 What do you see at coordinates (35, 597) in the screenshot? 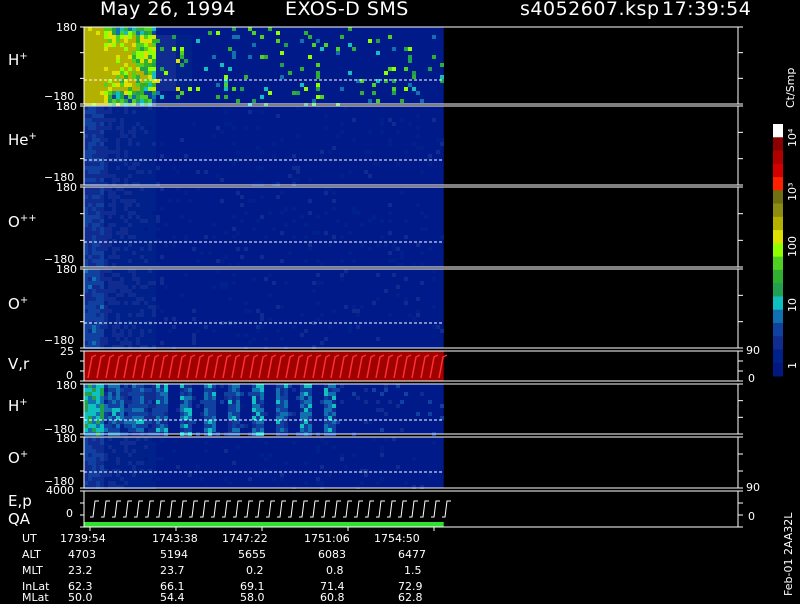
I see `ut-row-name: MLat` at bounding box center [35, 597].